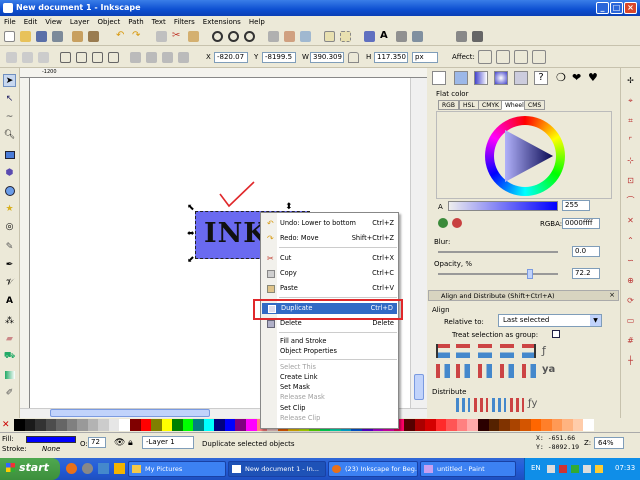 The height and width of the screenshot is (480, 640). What do you see at coordinates (217, 36) in the screenshot?
I see `zoom-selection-icon` at bounding box center [217, 36].